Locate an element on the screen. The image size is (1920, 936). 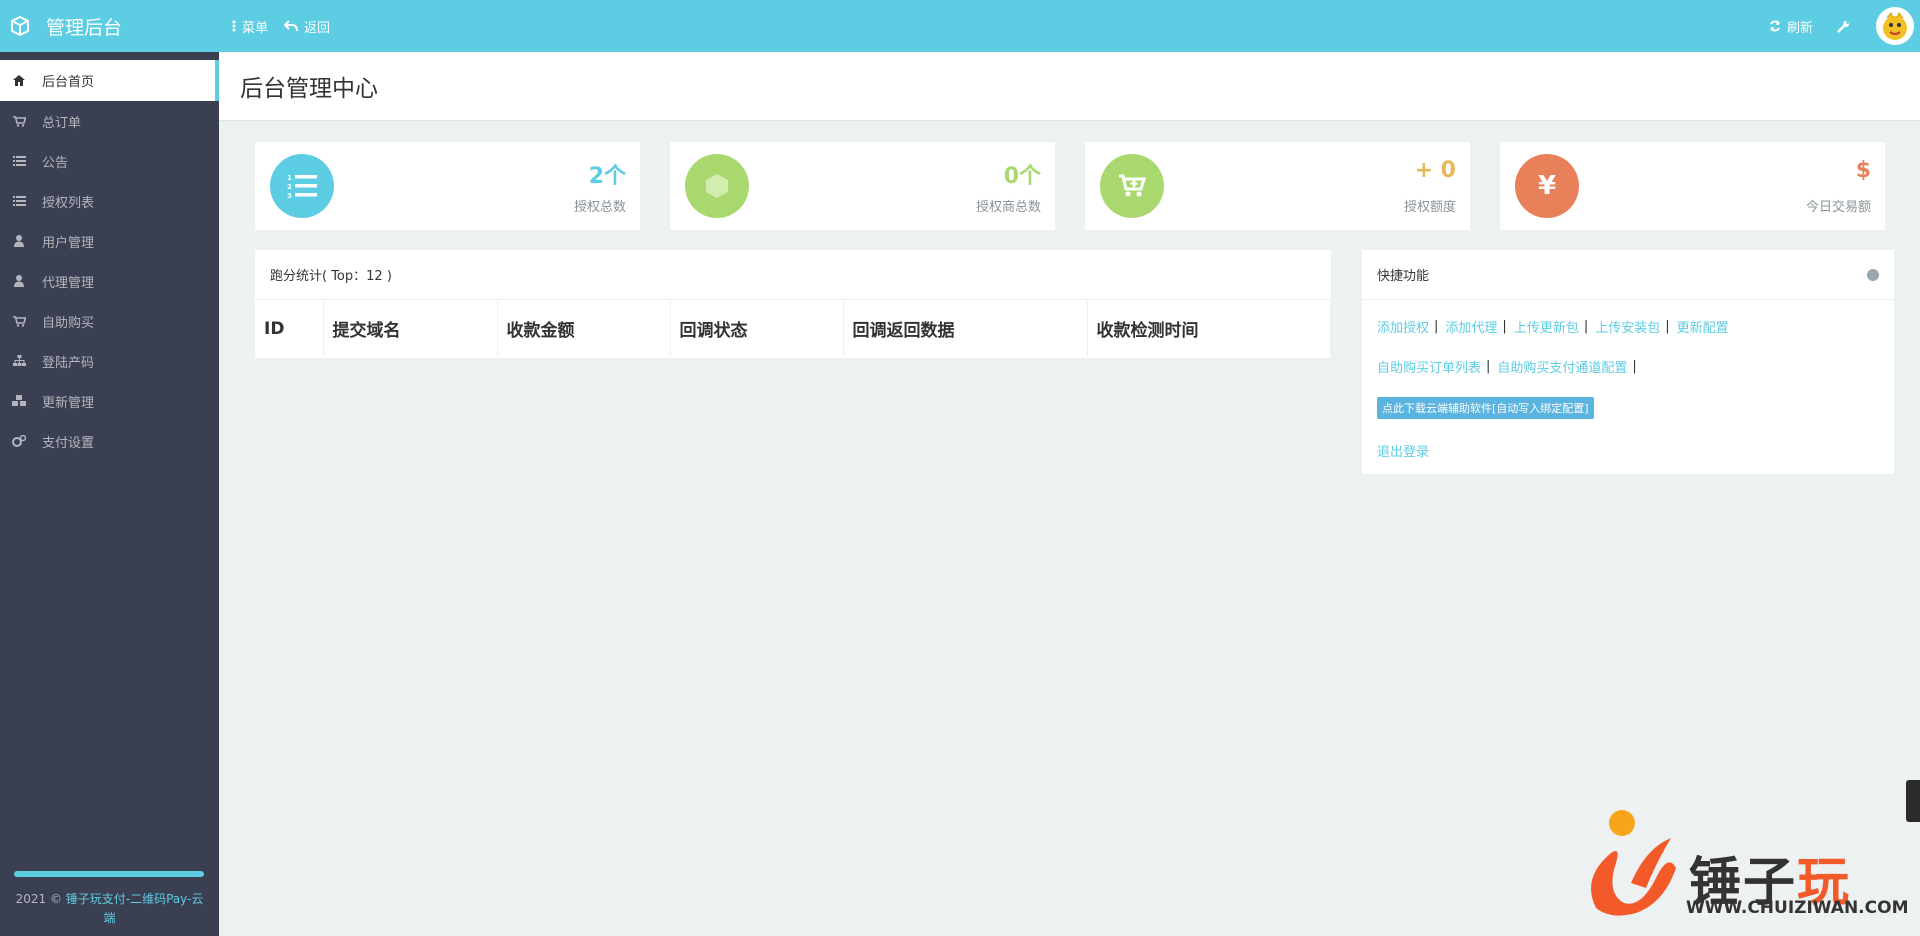
add-agent-link: 添加代理 is located at coordinates (1471, 326).